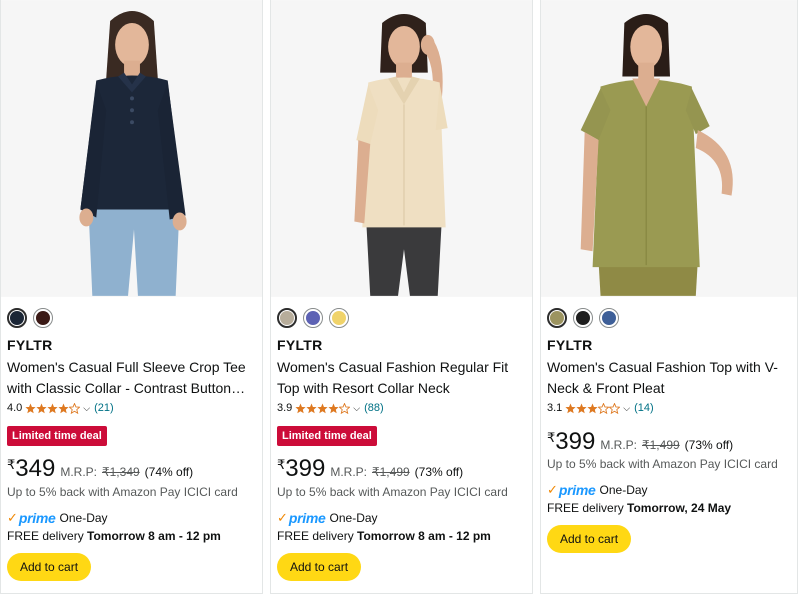 The width and height of the screenshot is (798, 594). I want to click on rating-value: 3.9, so click(285, 408).